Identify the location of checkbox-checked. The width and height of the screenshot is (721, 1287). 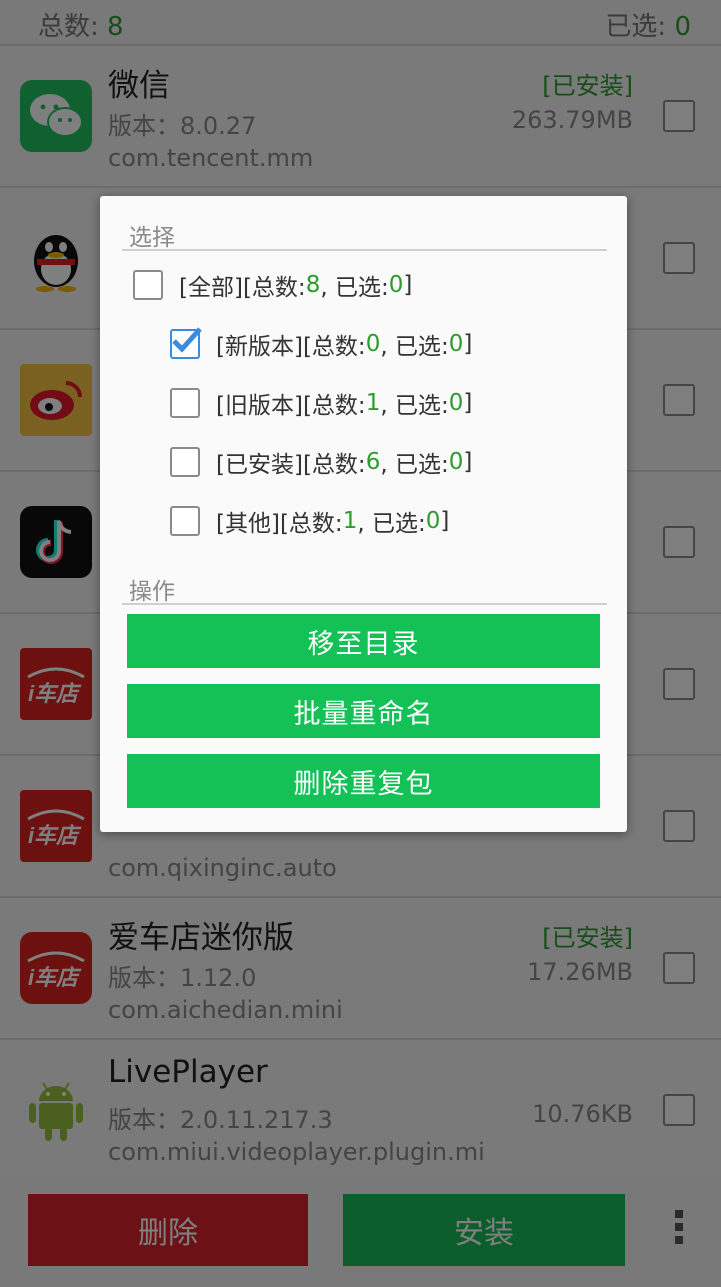
(186, 343).